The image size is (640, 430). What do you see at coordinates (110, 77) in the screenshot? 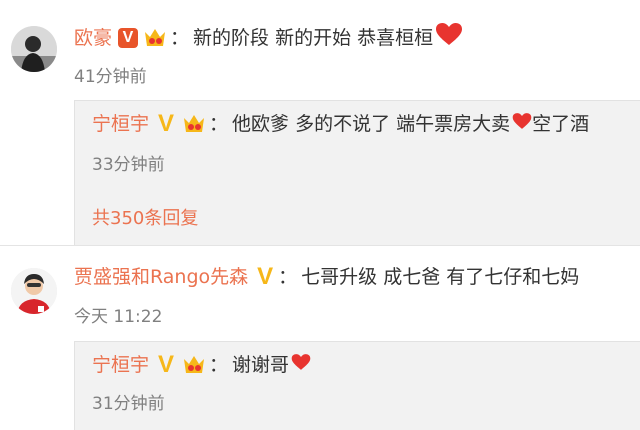
I see `comment-time: 41分钟前` at bounding box center [110, 77].